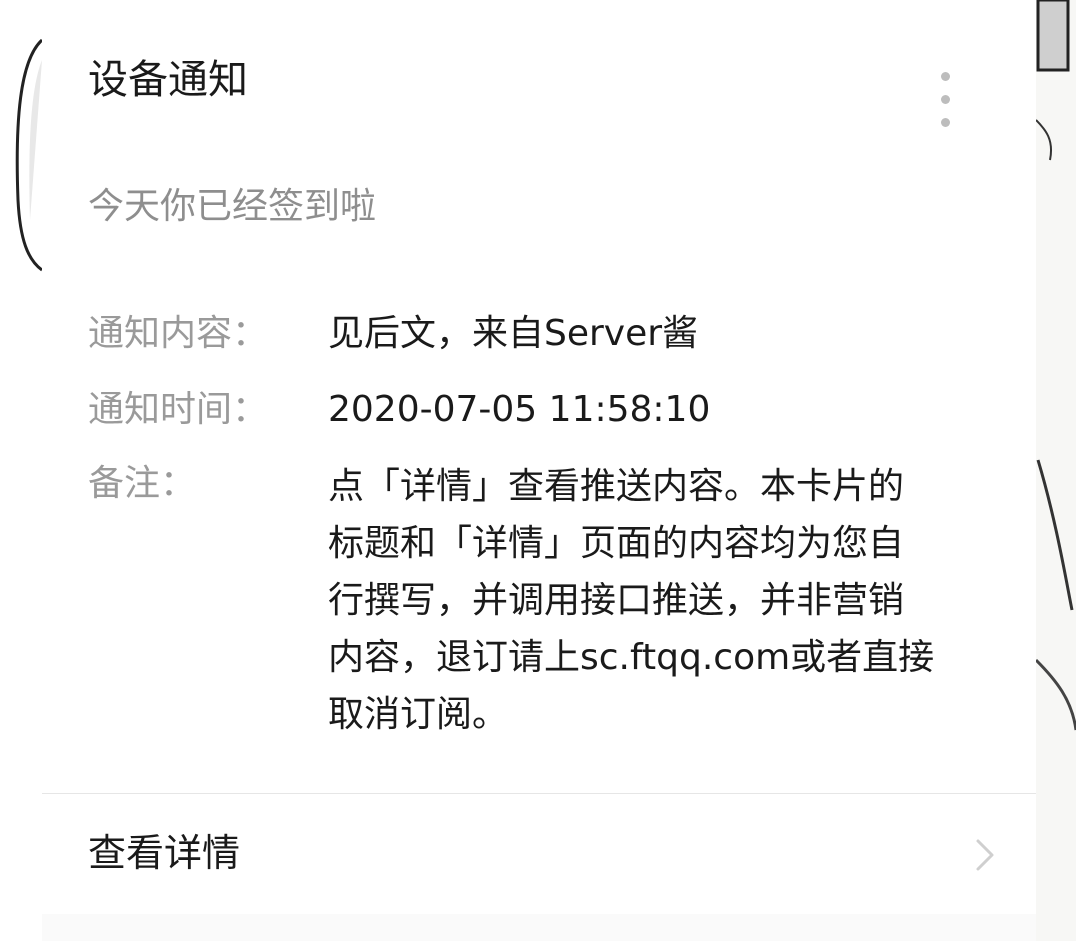 The width and height of the screenshot is (1076, 941). Describe the element at coordinates (142, 483) in the screenshot. I see `note-label: 备注：` at that location.